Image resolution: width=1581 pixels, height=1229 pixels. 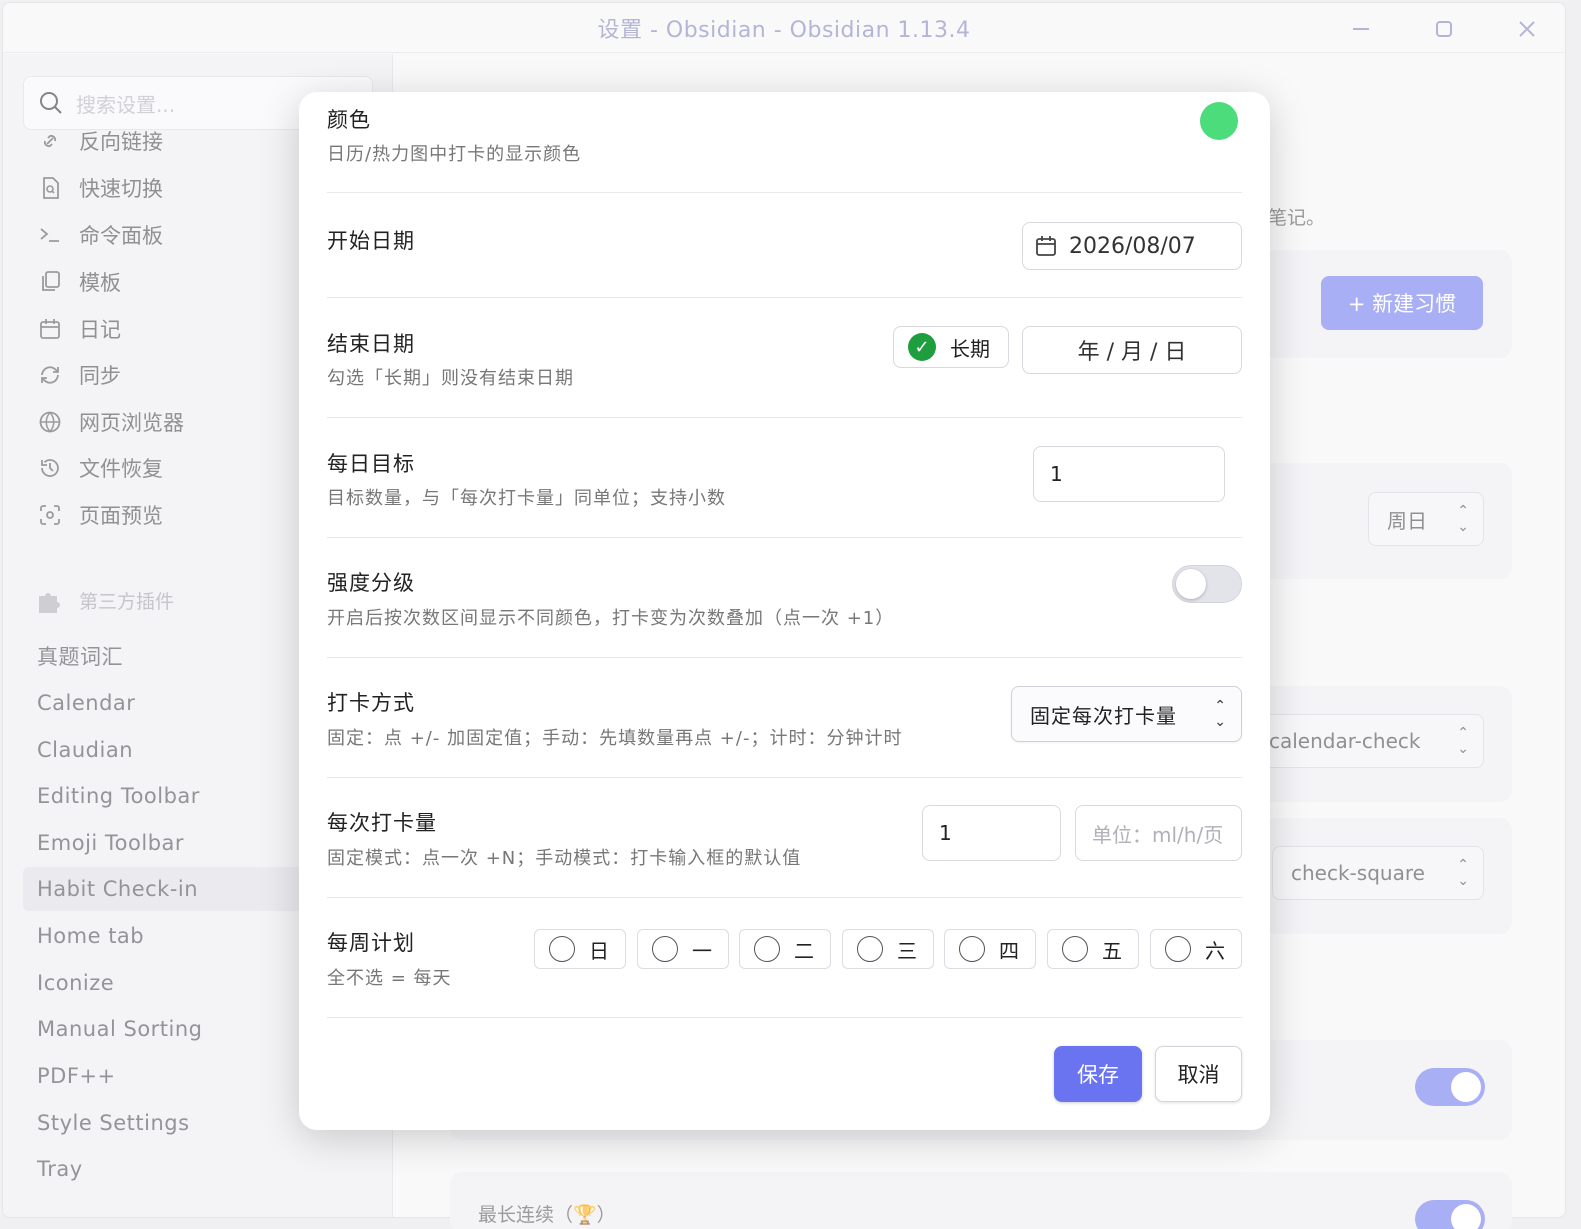 What do you see at coordinates (371, 703) in the screenshot?
I see `setting-label: 打卡方式` at bounding box center [371, 703].